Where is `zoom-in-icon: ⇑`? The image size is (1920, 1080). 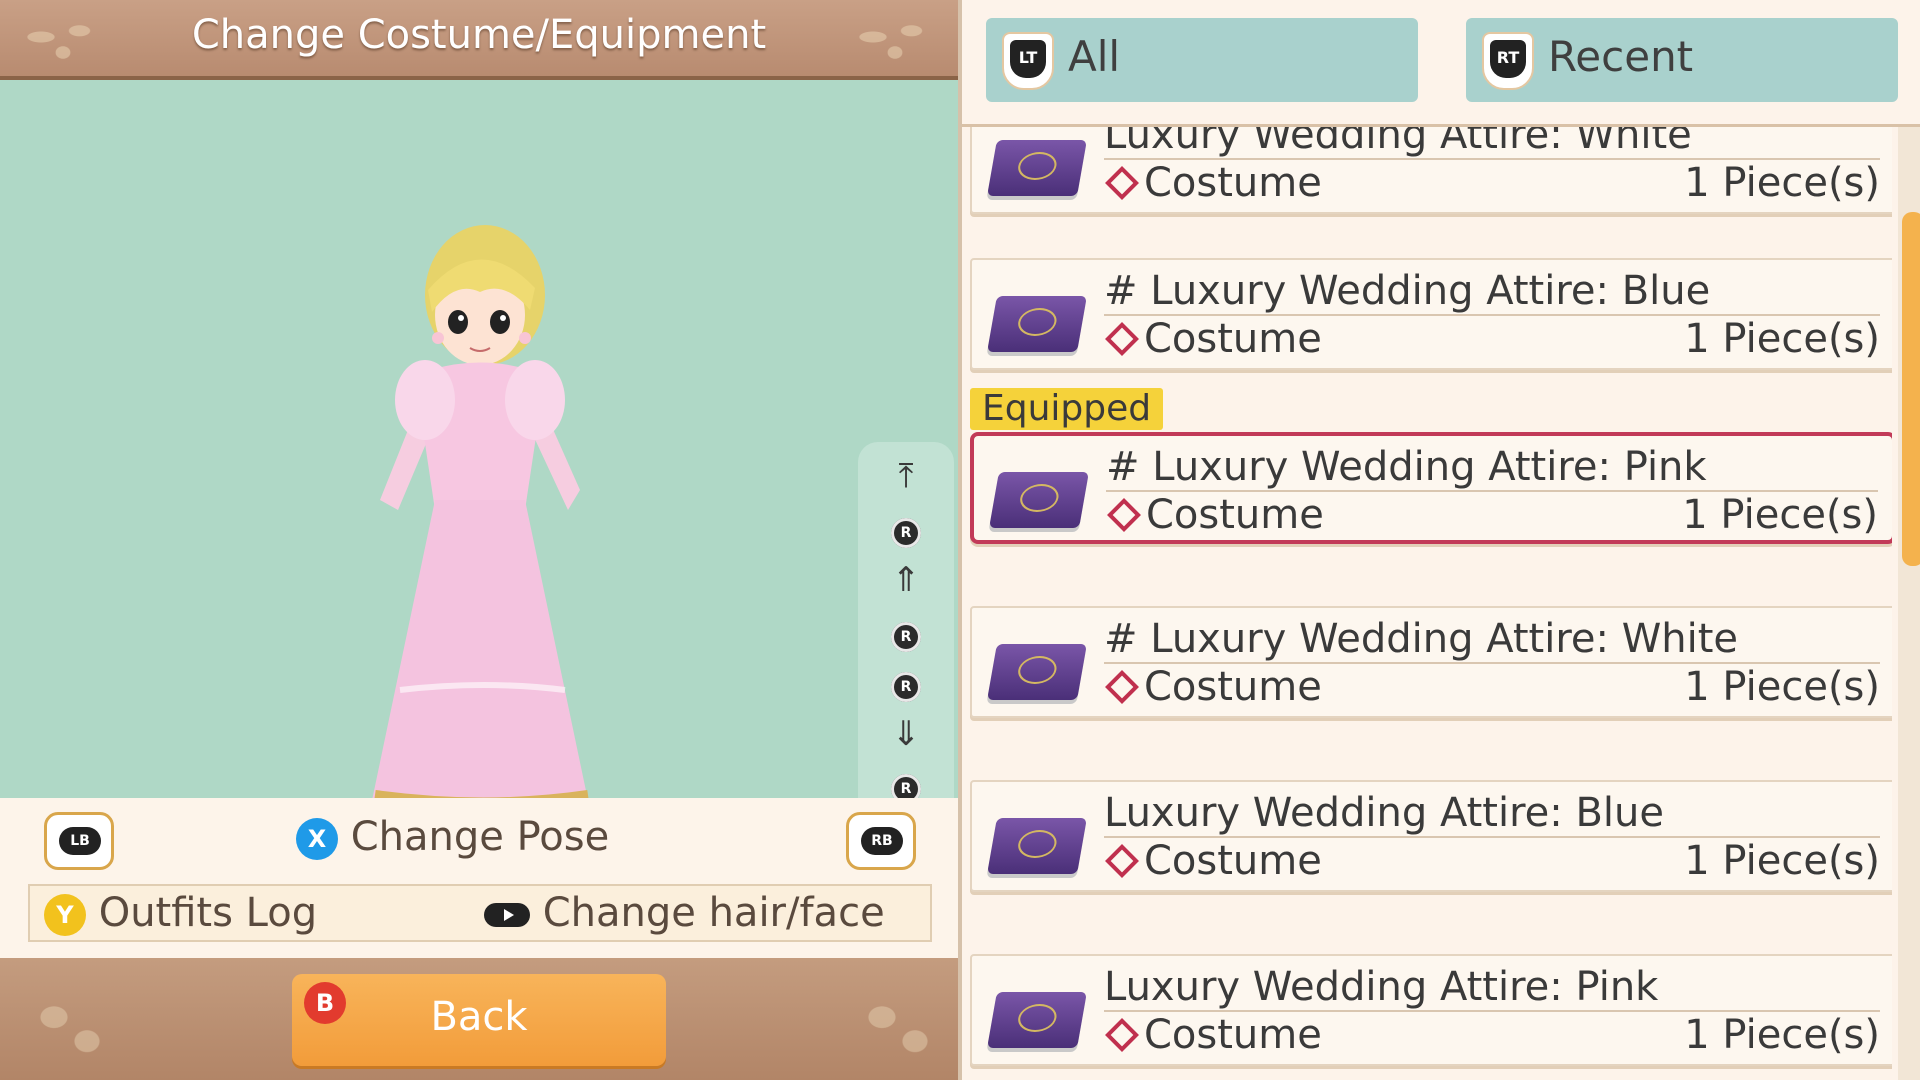 zoom-in-icon: ⇑ is located at coordinates (906, 580).